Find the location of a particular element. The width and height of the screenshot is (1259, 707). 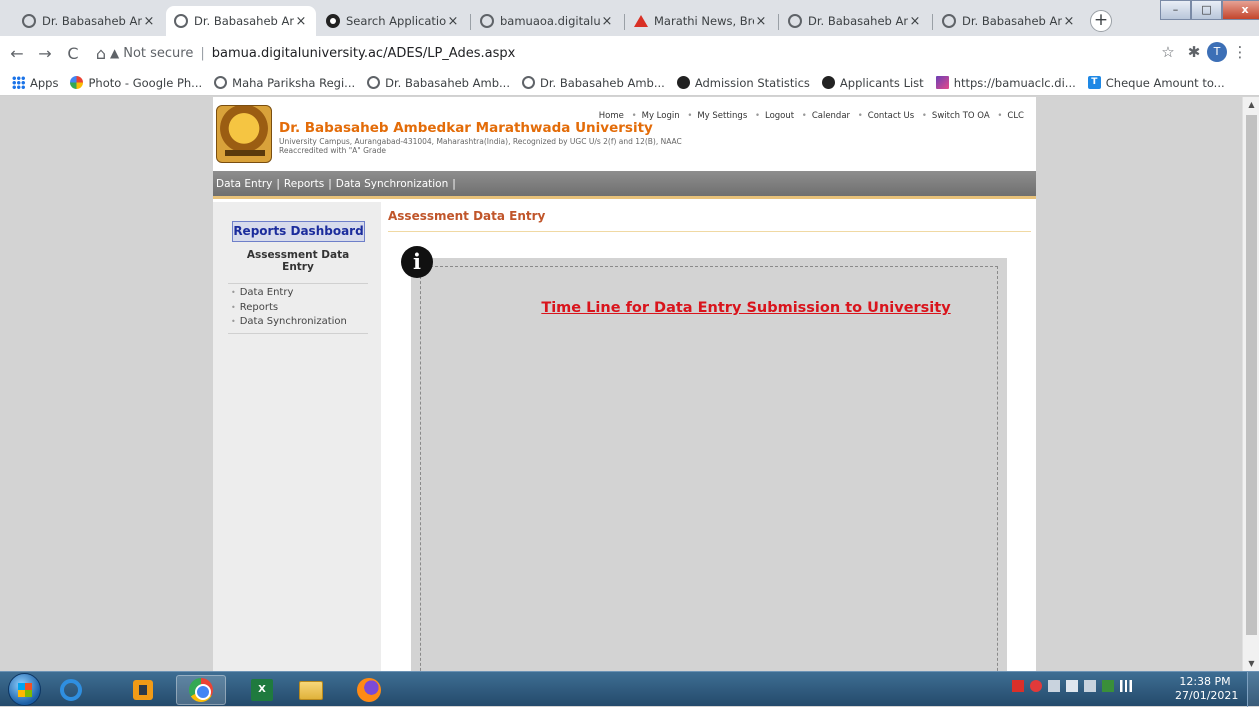

reports-dashboard-button: Reports Dashboard is located at coordinates (298, 231).